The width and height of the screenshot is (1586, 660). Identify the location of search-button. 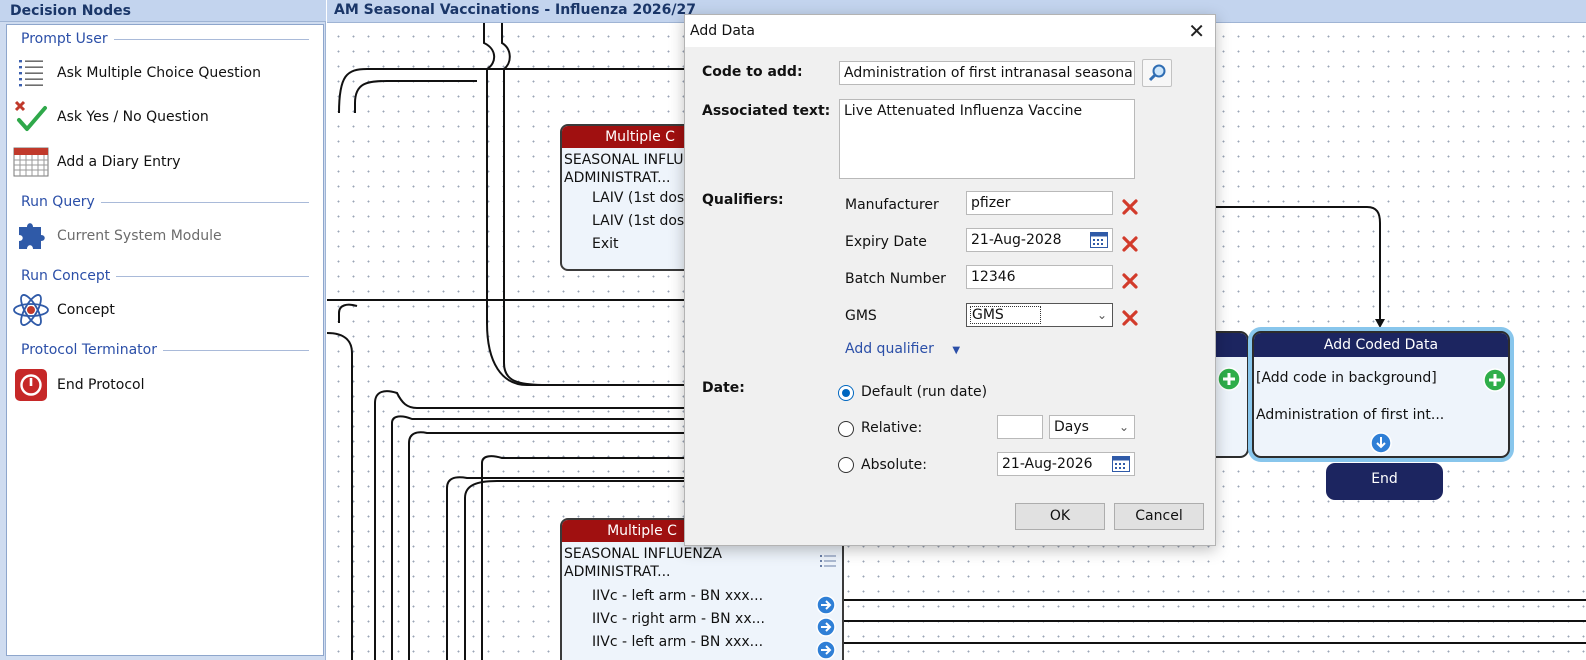
(1157, 73).